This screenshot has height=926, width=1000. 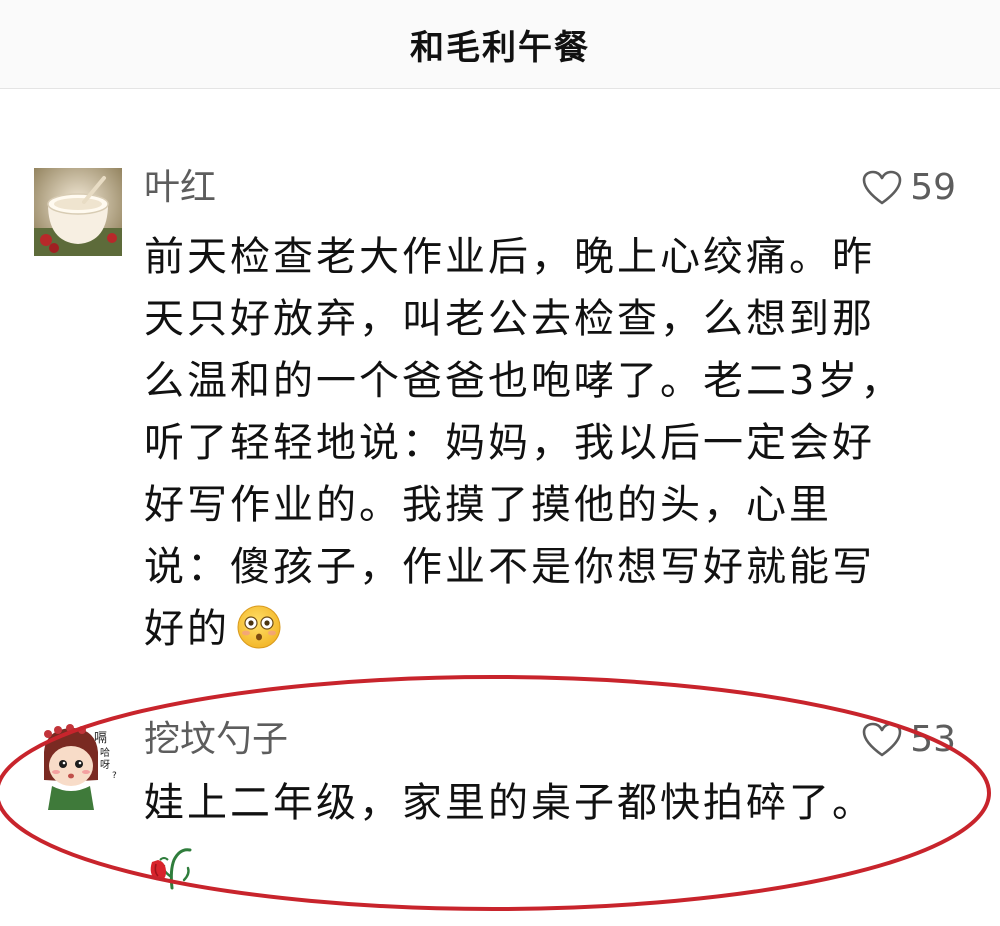 I want to click on comment-body: 娃上二年级，家里的桌子都快拍碎了。, so click(x=539, y=803).